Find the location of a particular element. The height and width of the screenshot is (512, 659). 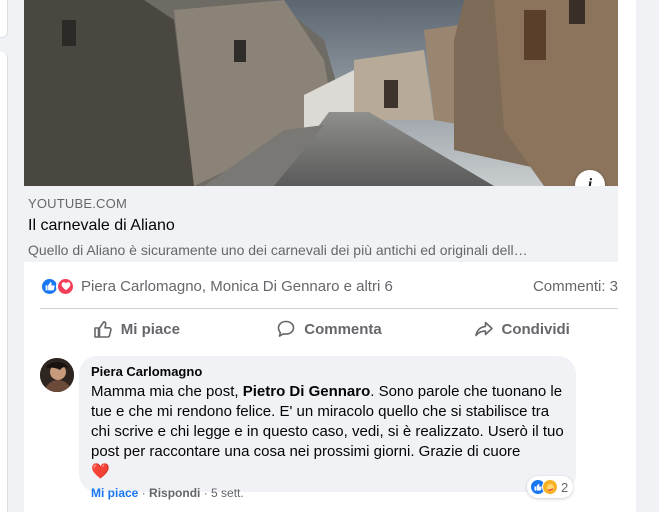

like-button-label: Mi piace is located at coordinates (150, 329).